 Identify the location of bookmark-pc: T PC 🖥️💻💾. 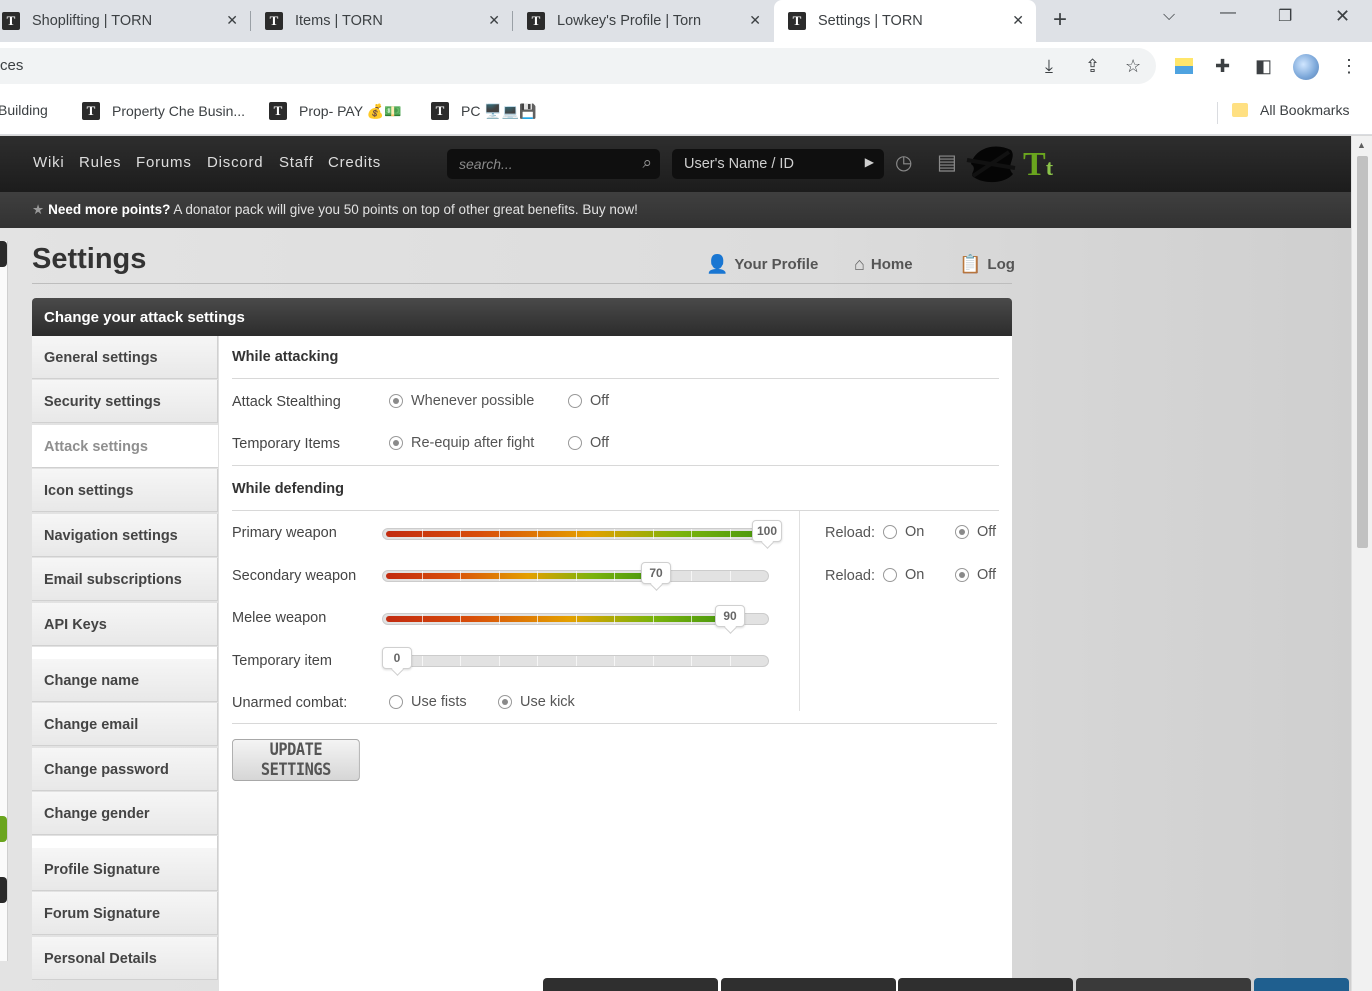
(484, 111).